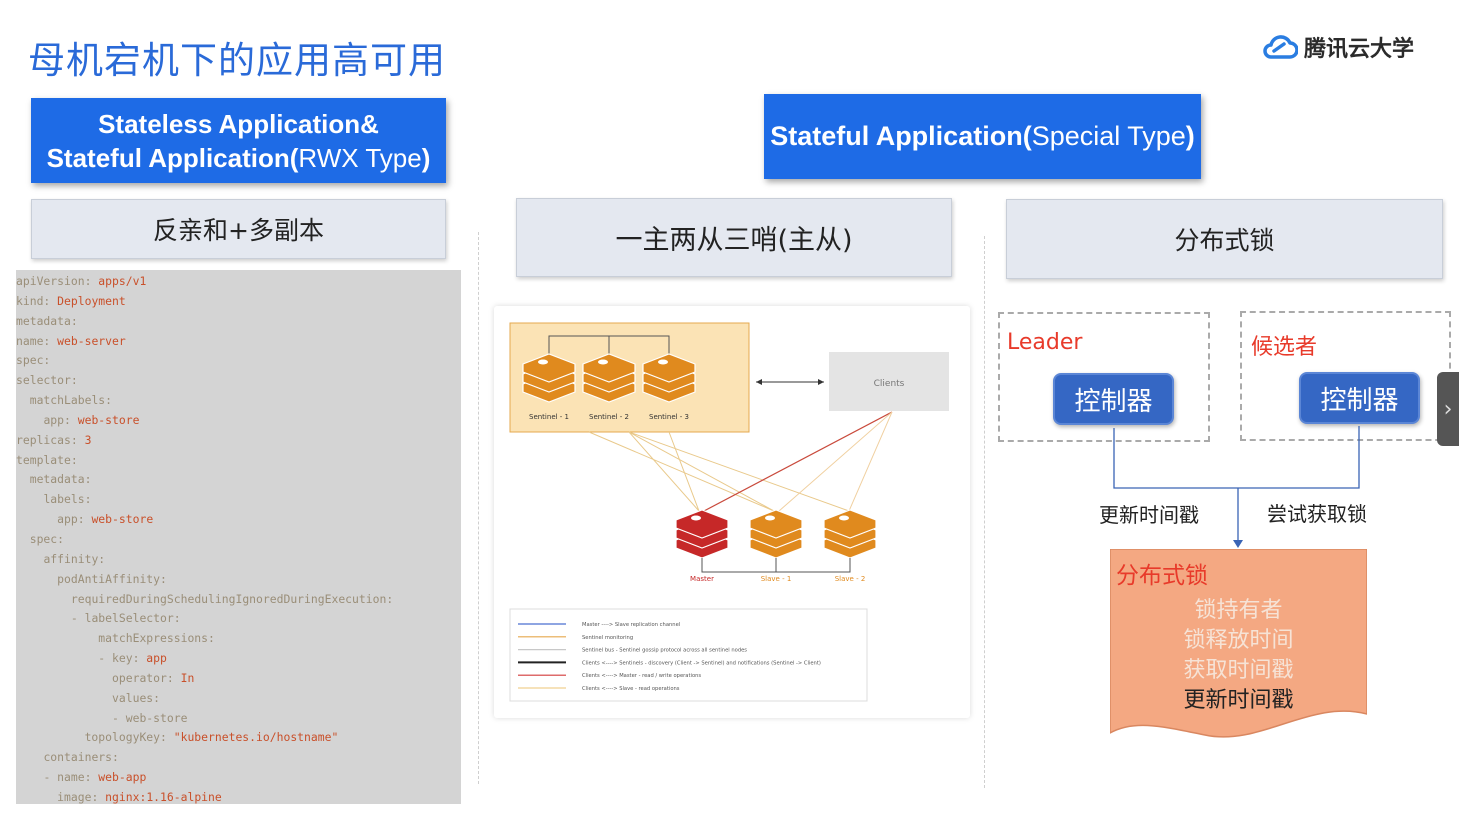 The width and height of the screenshot is (1459, 823). What do you see at coordinates (1238, 610) in the screenshot?
I see `lock-item-holder: 锁持有者` at bounding box center [1238, 610].